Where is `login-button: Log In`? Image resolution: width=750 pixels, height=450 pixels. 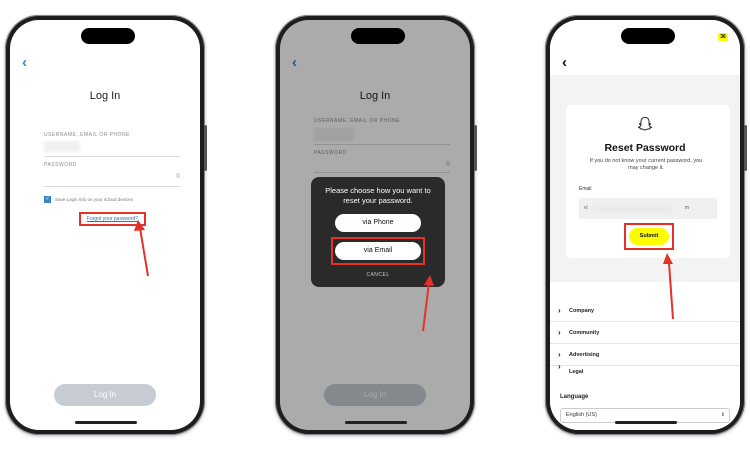 login-button: Log In is located at coordinates (105, 395).